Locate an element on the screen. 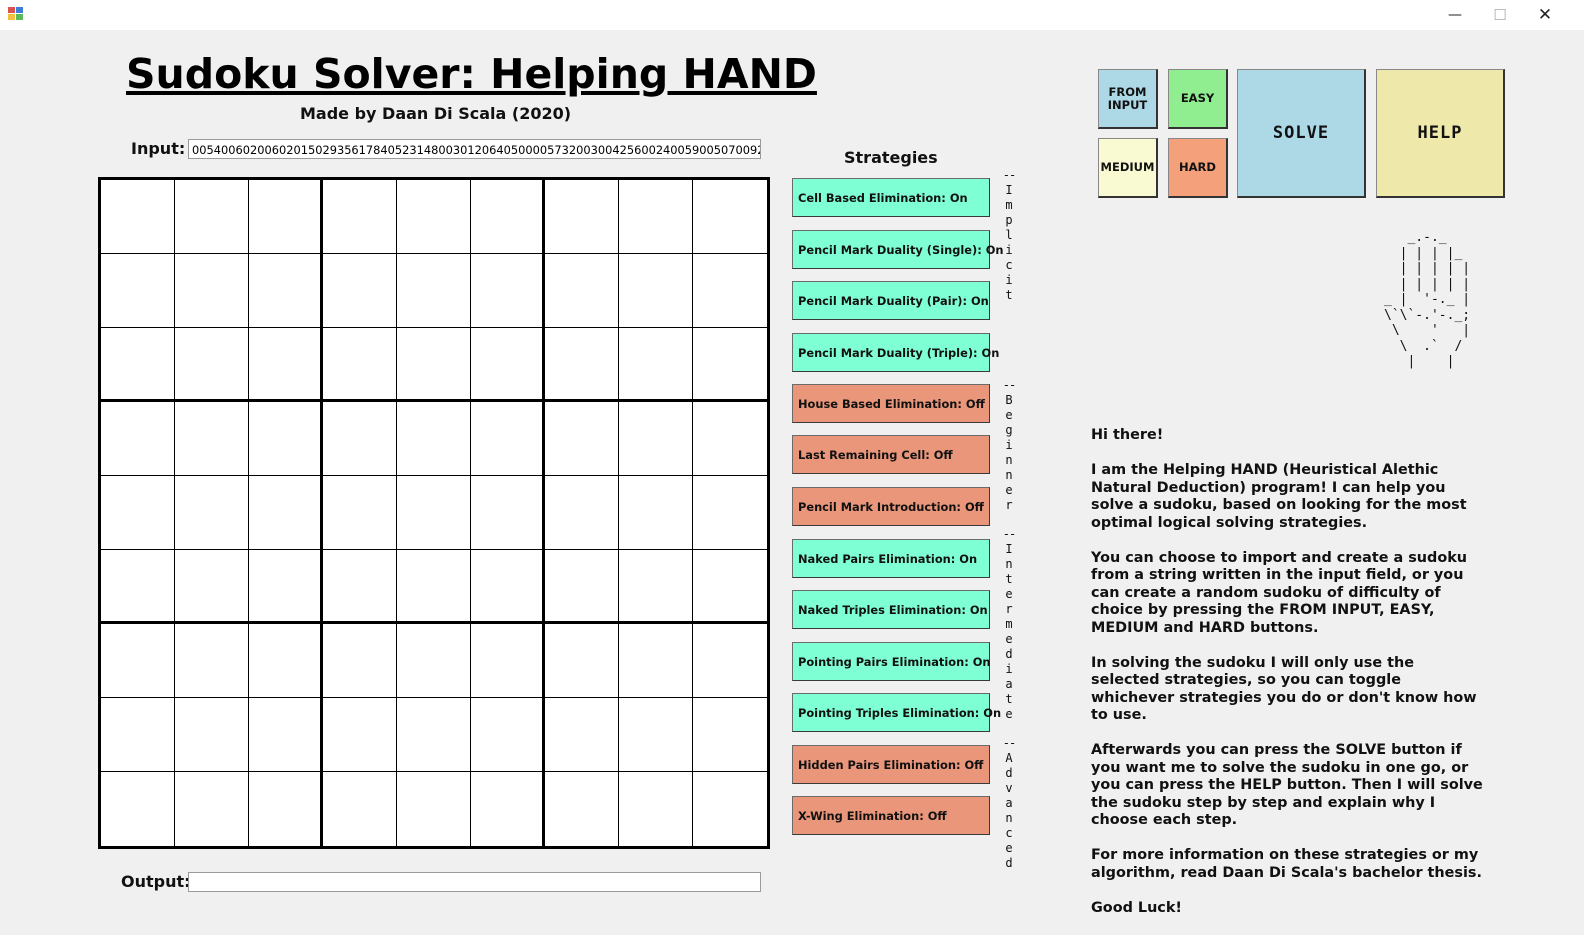 The height and width of the screenshot is (935, 1584). hard-button: HARD is located at coordinates (1198, 168).